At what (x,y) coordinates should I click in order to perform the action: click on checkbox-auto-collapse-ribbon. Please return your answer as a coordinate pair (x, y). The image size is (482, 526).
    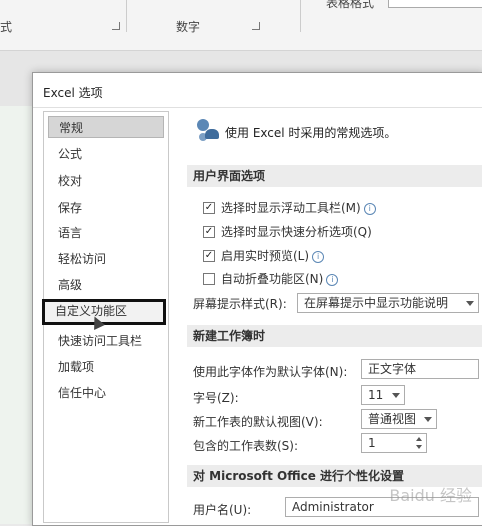
    Looking at the image, I should click on (209, 279).